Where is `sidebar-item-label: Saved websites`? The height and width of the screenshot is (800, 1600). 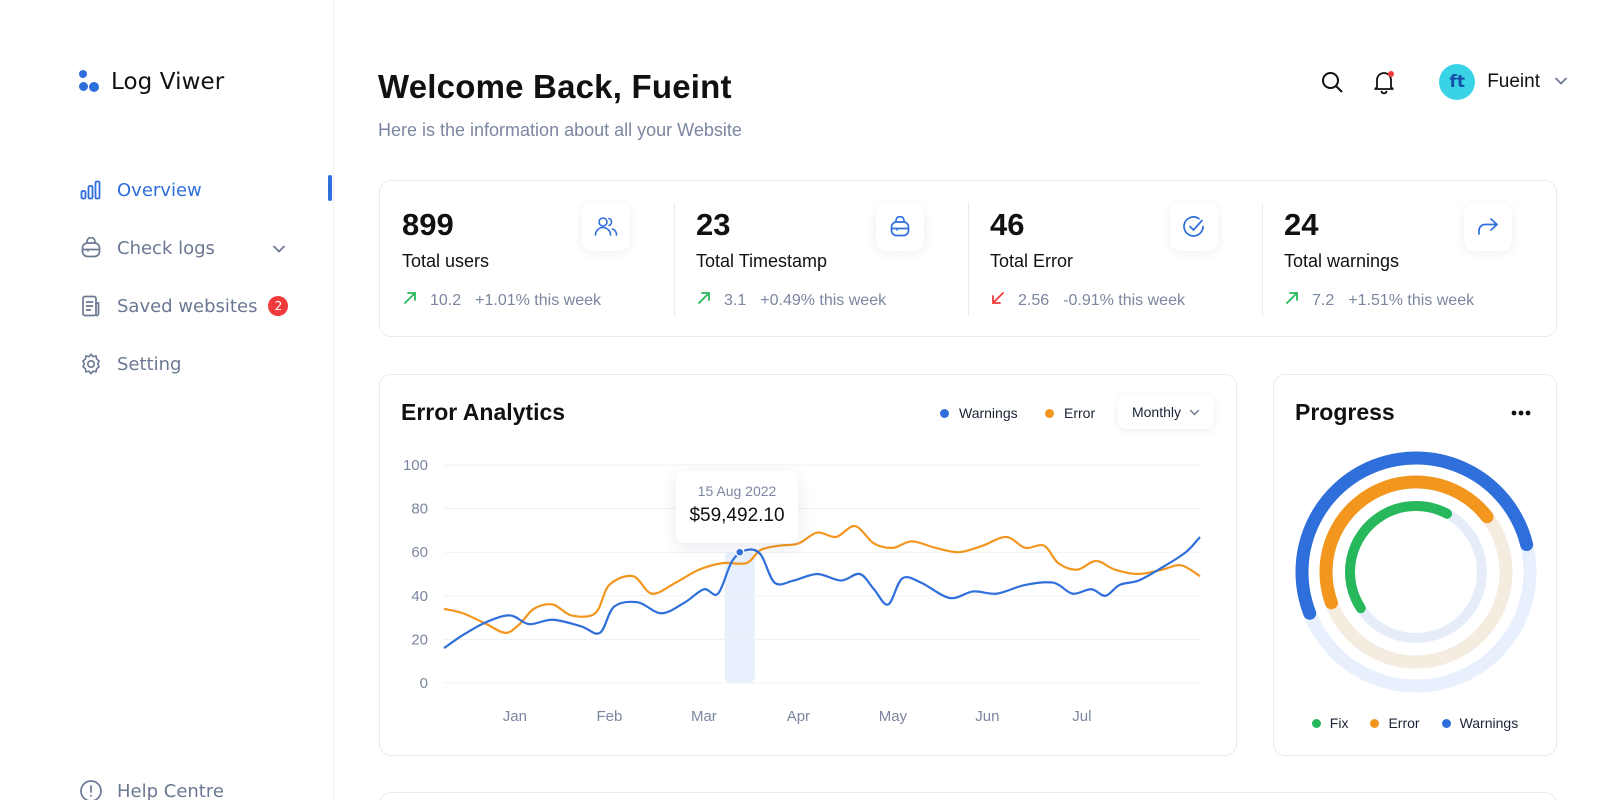
sidebar-item-label: Saved websites is located at coordinates (187, 306).